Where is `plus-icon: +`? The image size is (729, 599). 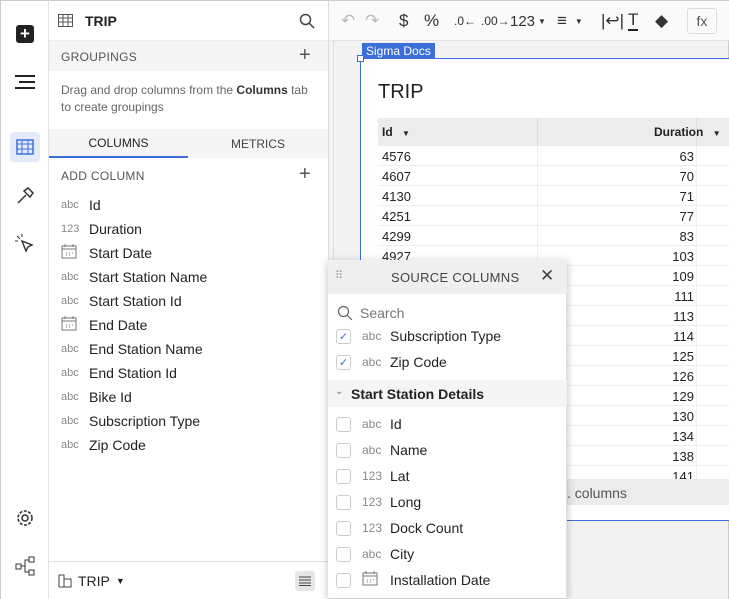
plus-icon: + is located at coordinates (25, 34).